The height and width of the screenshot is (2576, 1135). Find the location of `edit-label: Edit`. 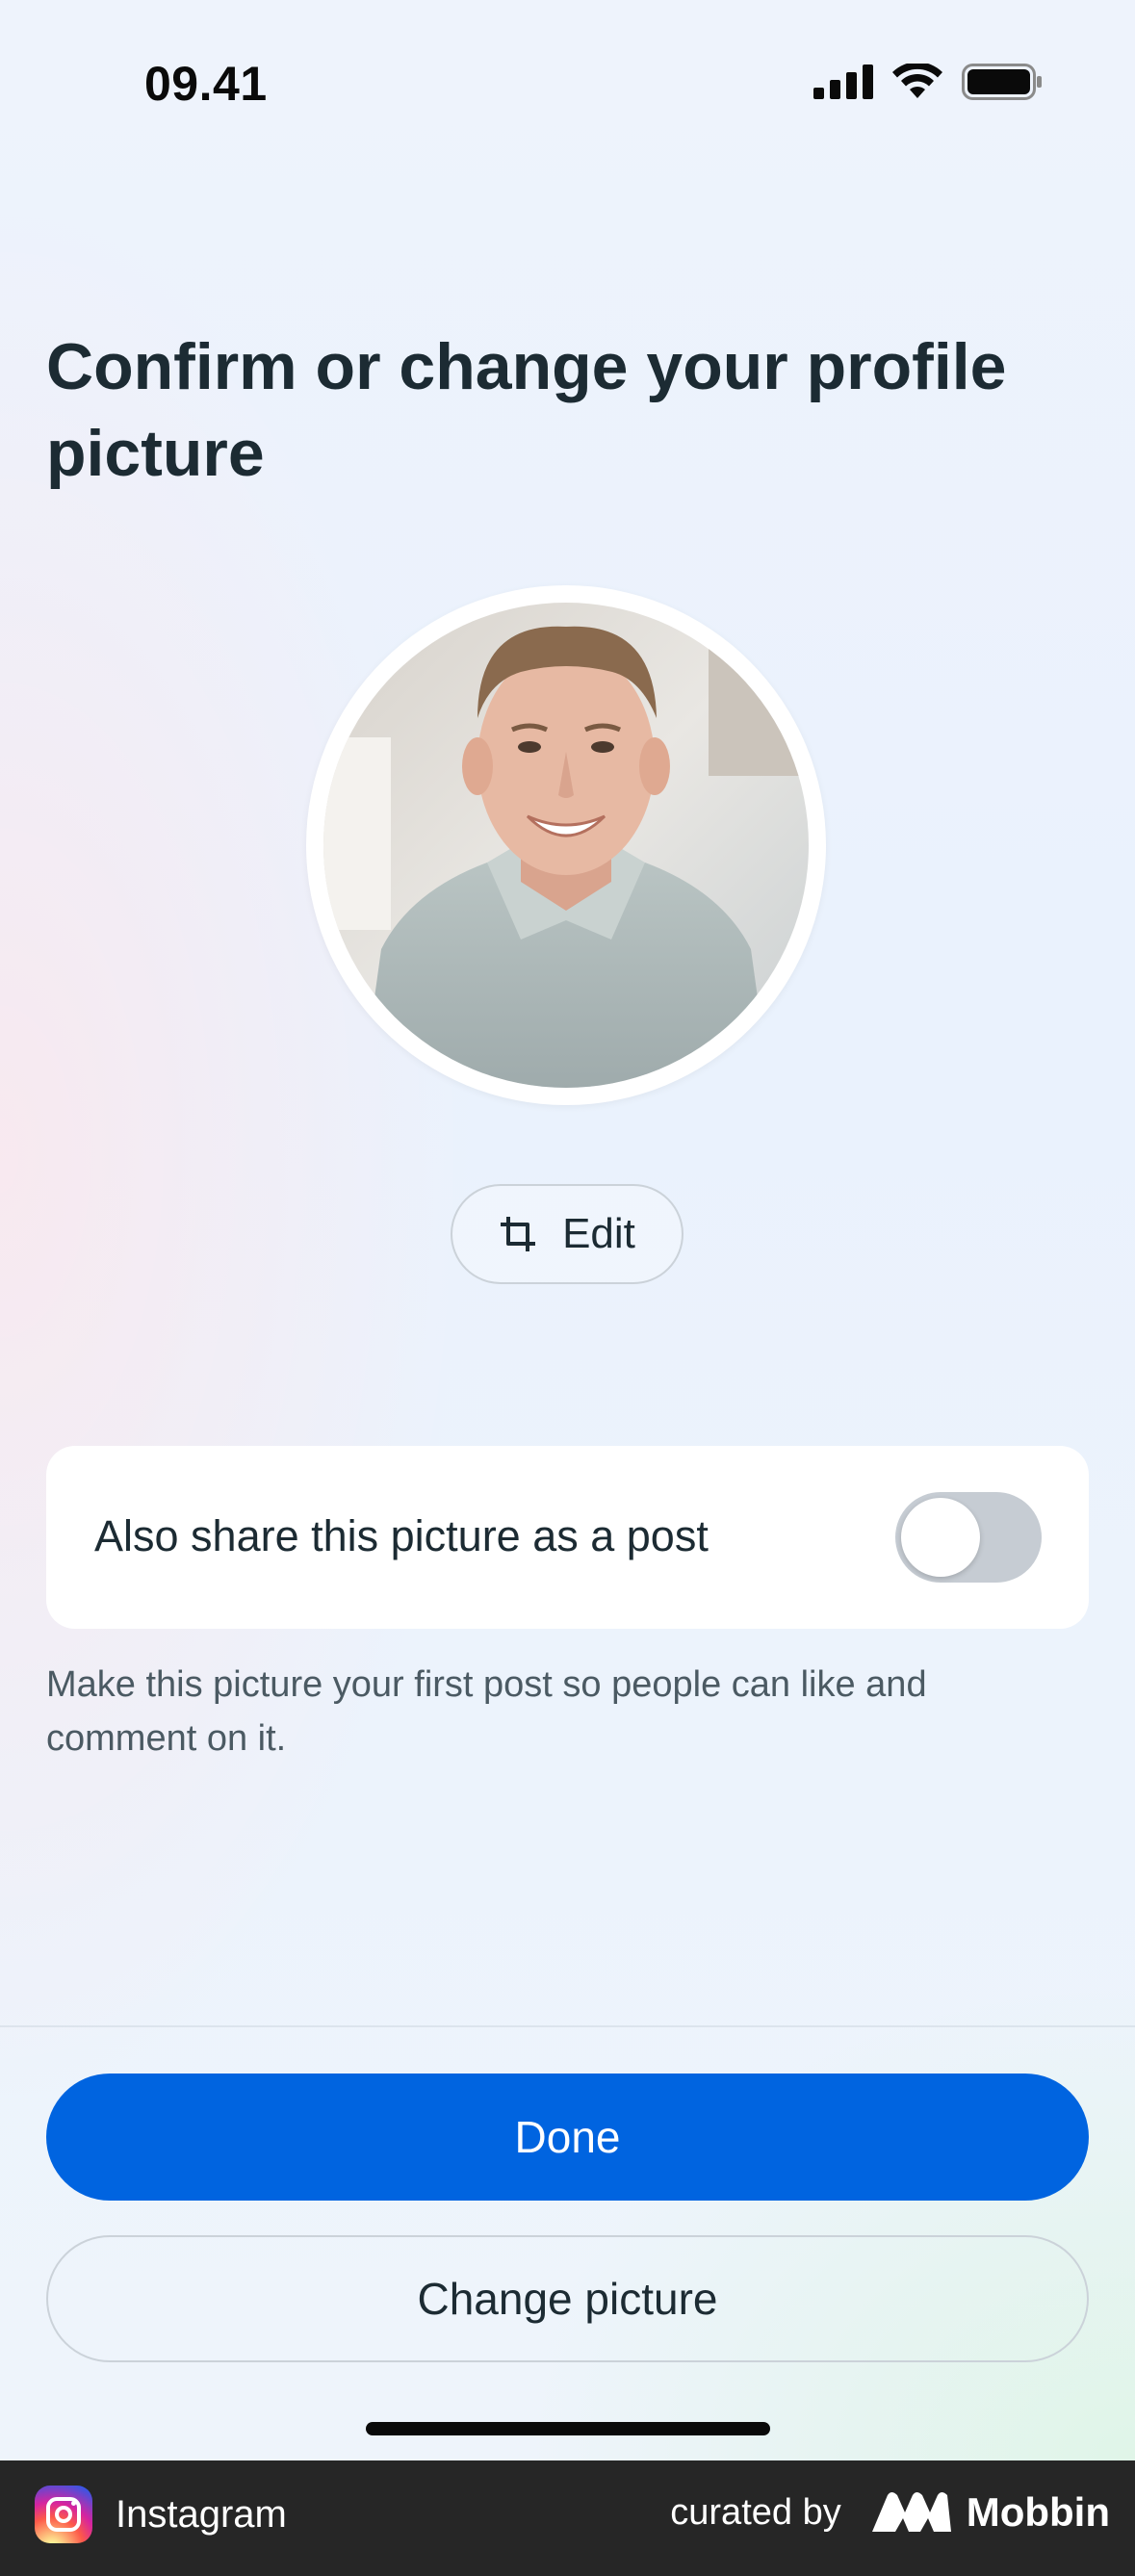

edit-label: Edit is located at coordinates (598, 1233).